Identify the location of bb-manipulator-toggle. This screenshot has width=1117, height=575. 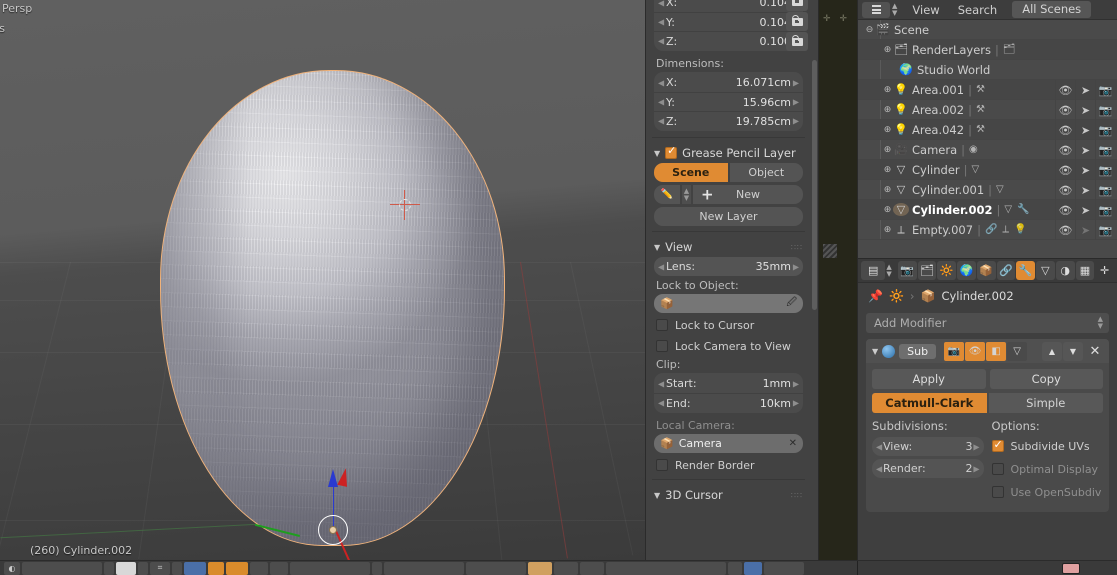
(216, 568).